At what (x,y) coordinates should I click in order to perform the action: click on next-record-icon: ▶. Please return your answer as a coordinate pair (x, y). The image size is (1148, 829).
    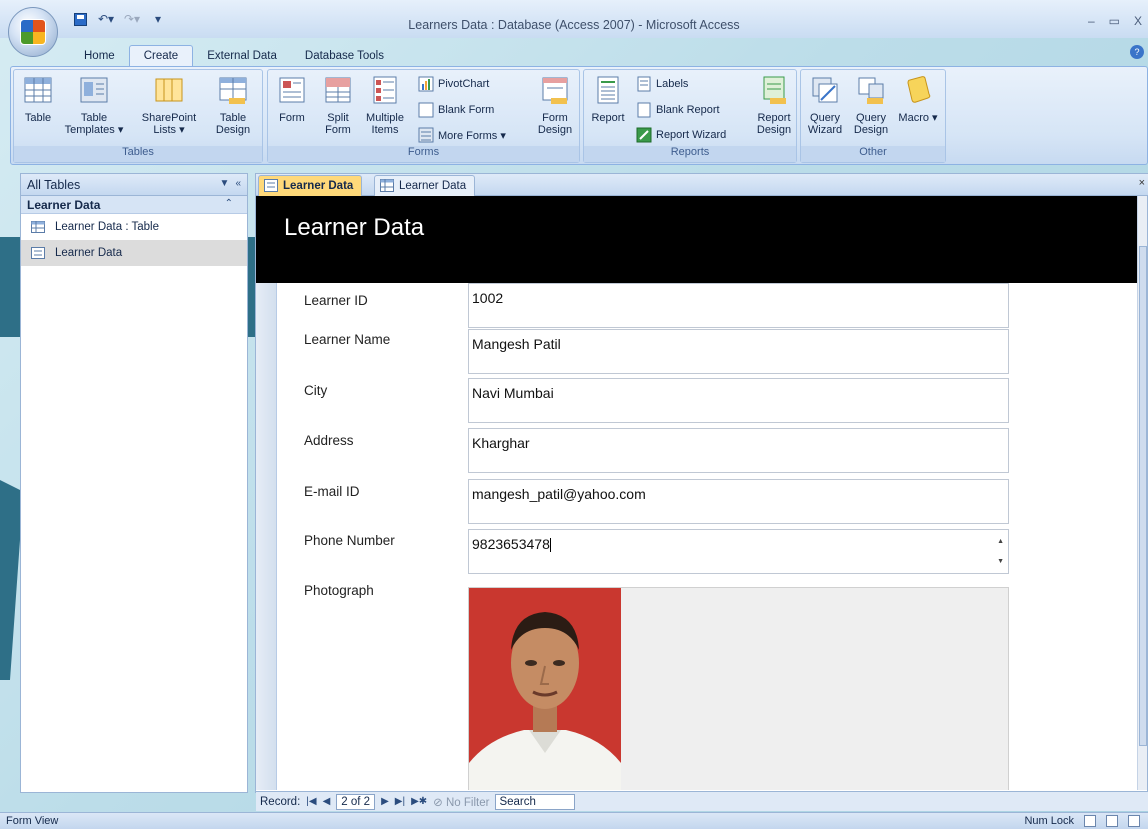
    Looking at the image, I should click on (385, 801).